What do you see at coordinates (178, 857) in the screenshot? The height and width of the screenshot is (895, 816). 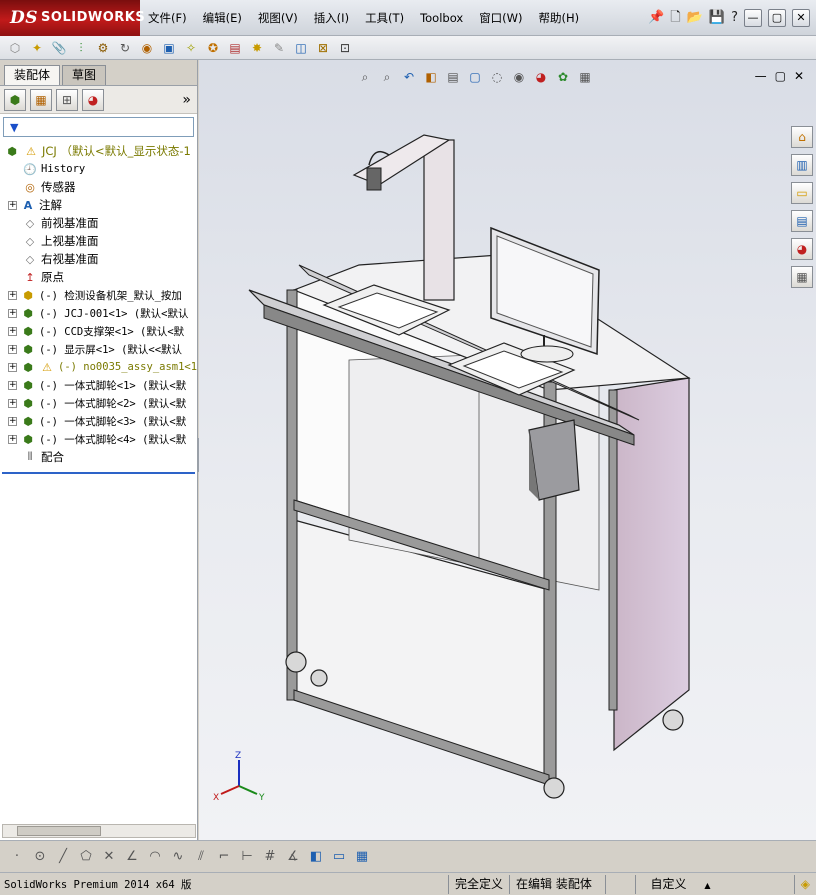 I see `spline-icon: ∿` at bounding box center [178, 857].